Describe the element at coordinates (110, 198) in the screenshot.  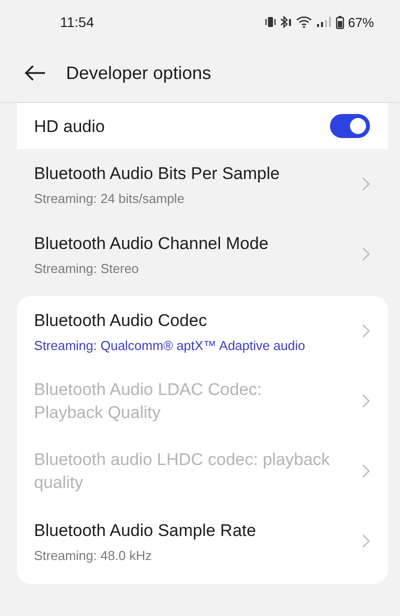
I see `setting-summary: Streaming: 24 bits/sample` at that location.